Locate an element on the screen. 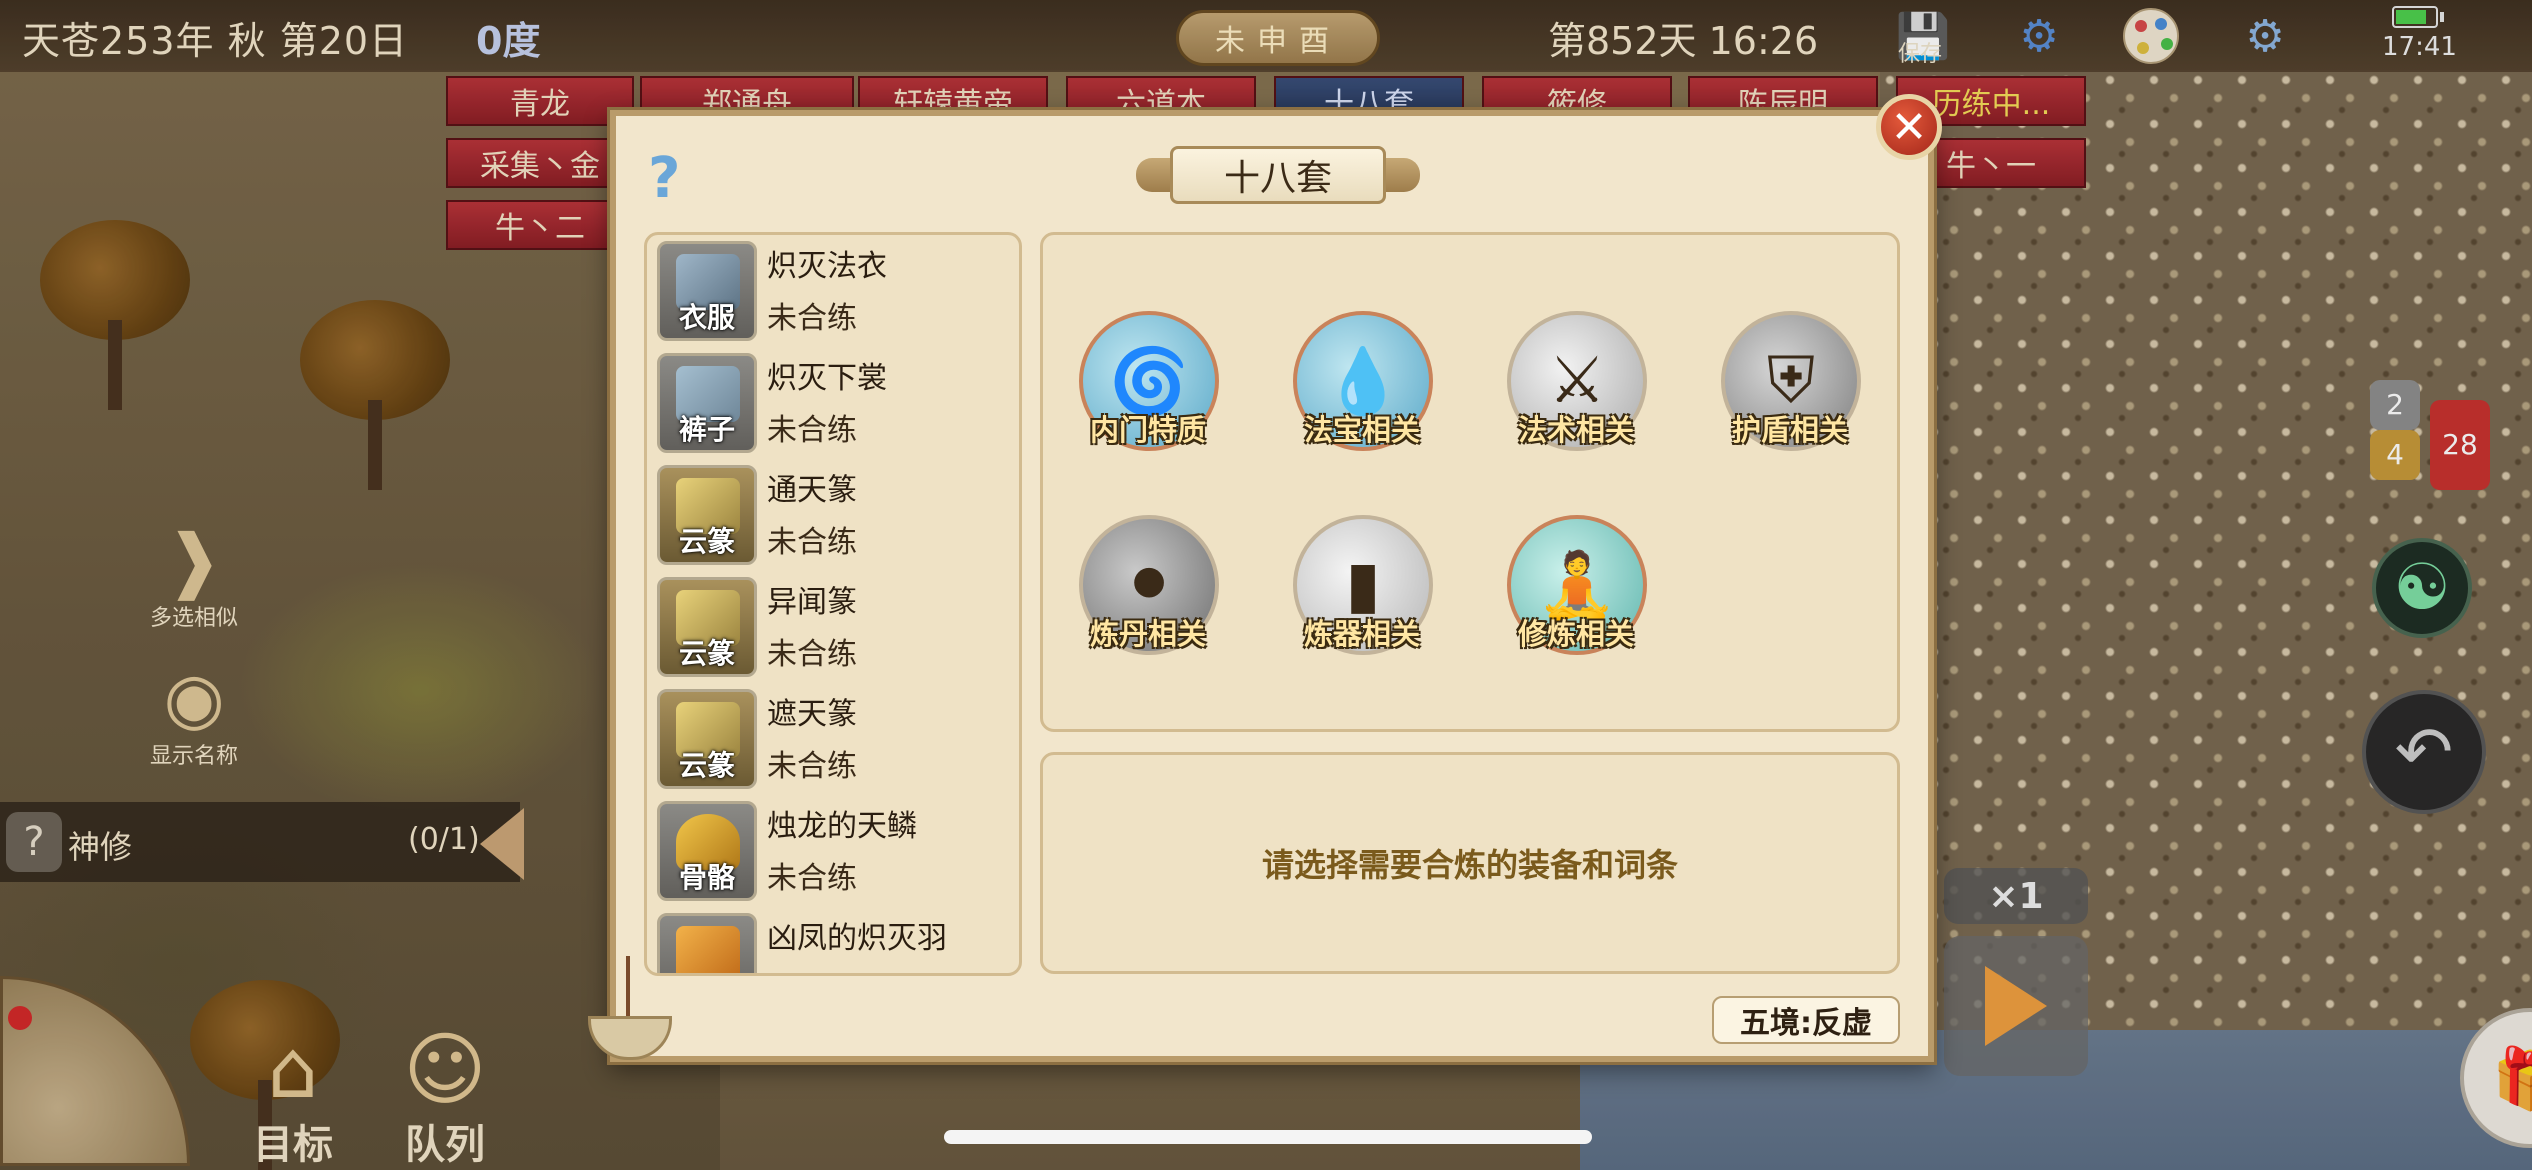  affix-forging: ▮ 炼器相关 is located at coordinates (1362, 590).